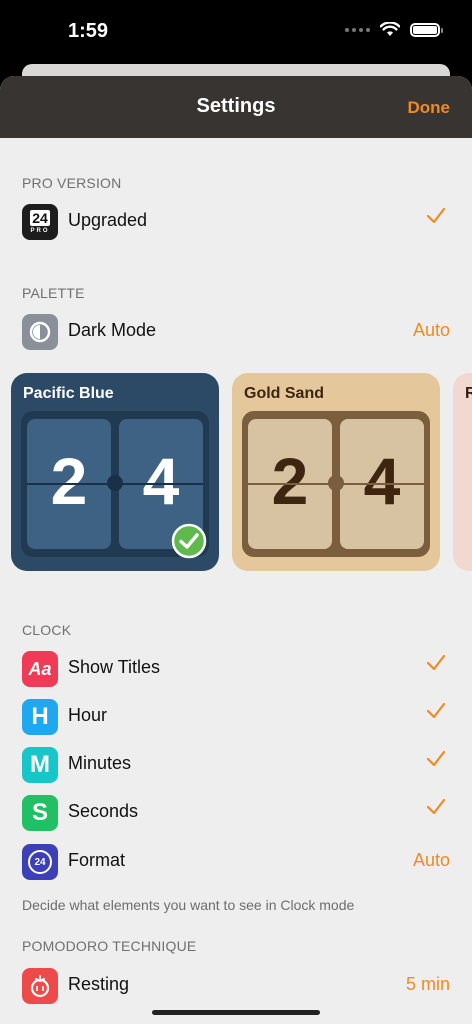 The height and width of the screenshot is (1024, 472). I want to click on section-header-clock: CLOCK, so click(47, 630).